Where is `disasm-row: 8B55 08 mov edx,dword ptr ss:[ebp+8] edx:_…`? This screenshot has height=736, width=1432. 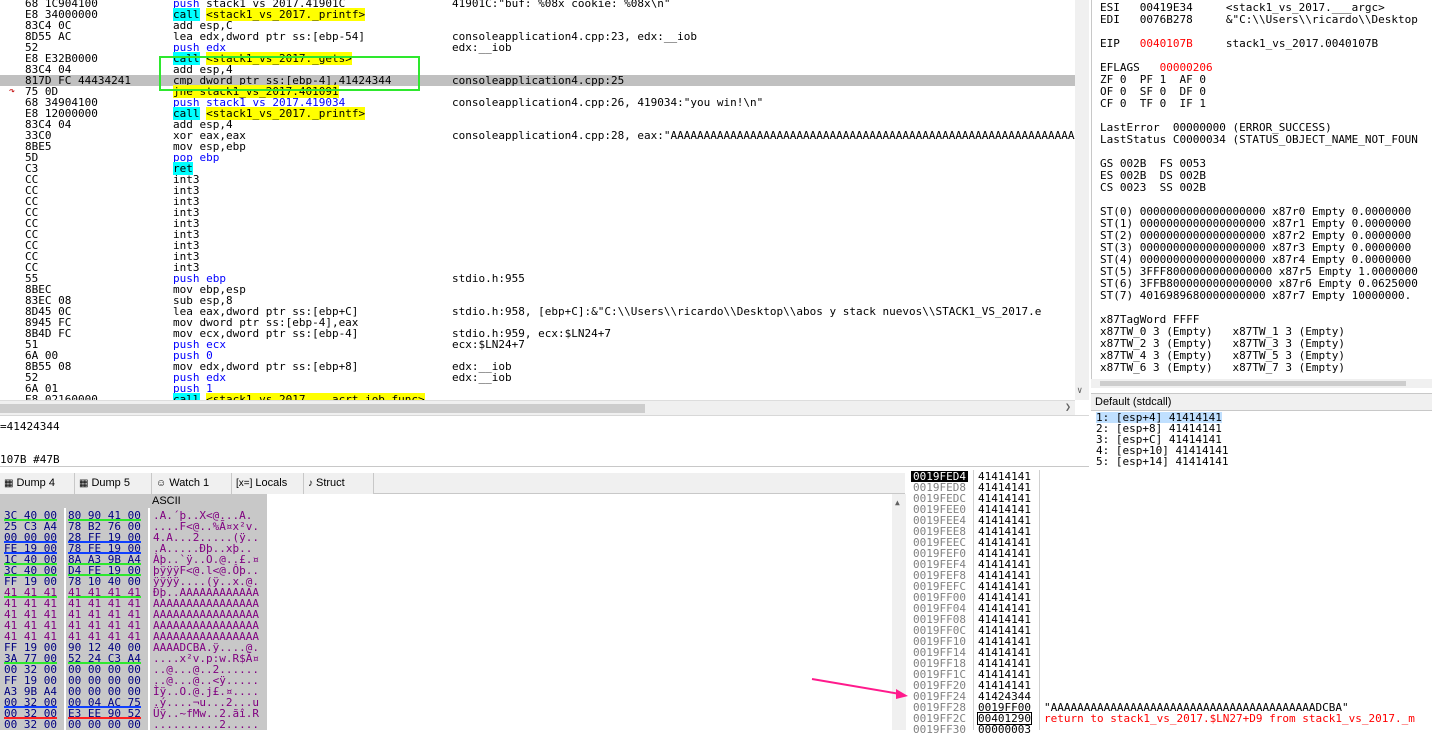
disasm-row: 8B55 08 mov edx,dword ptr ss:[ebp+8] edx:_… is located at coordinates (537, 366).